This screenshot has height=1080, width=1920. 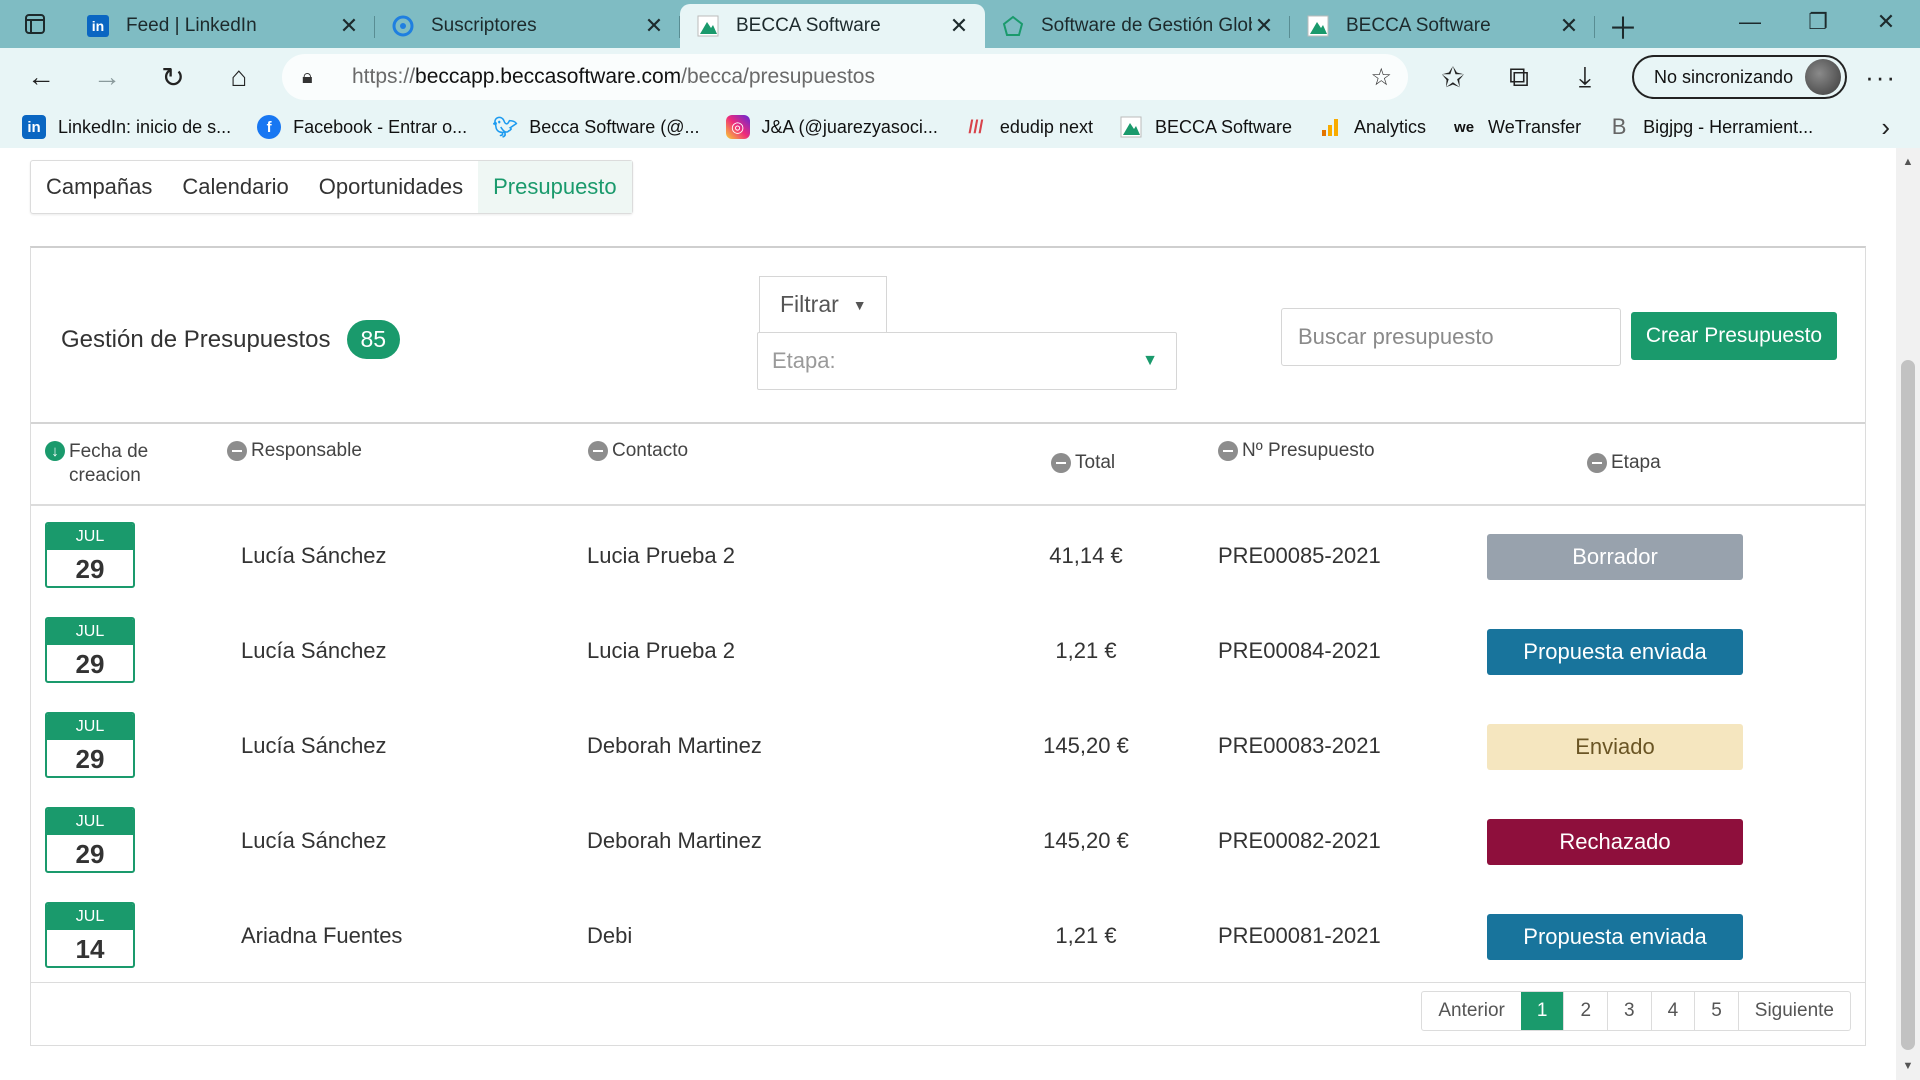 I want to click on column-numero: Nº Presupuesto, so click(x=1296, y=451).